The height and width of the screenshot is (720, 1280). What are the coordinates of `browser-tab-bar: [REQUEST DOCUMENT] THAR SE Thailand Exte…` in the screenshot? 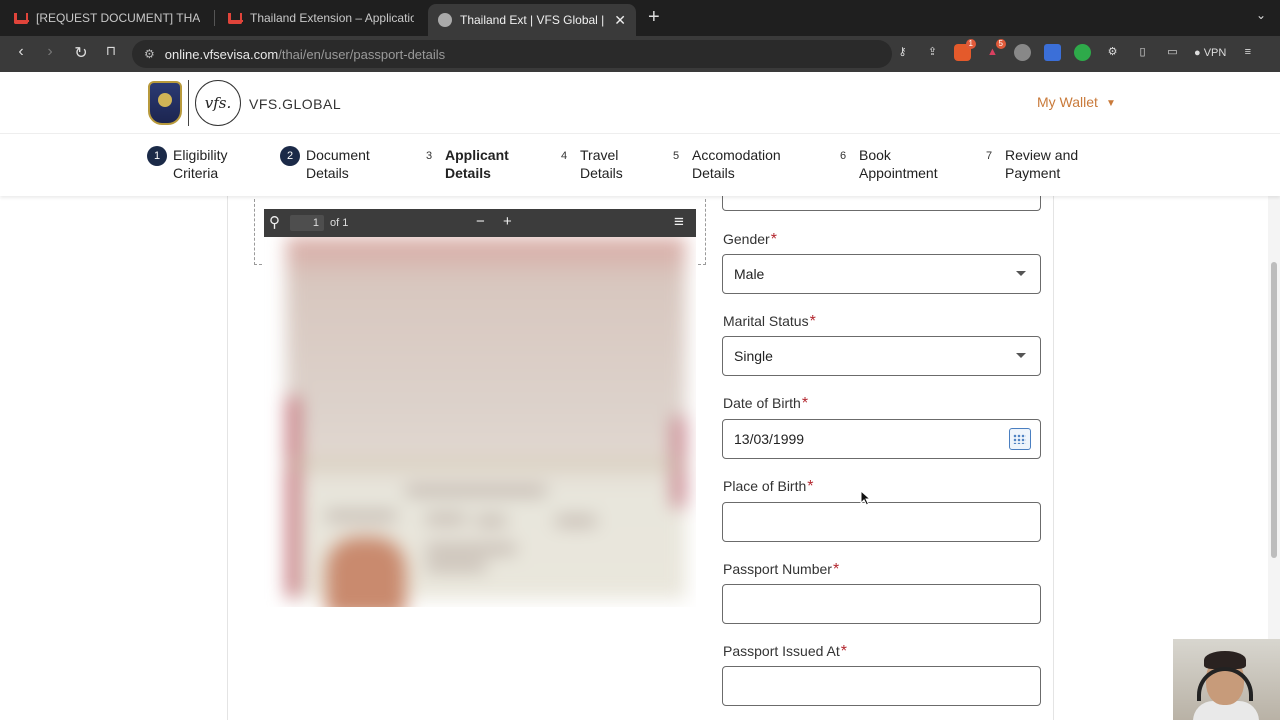 It's located at (640, 18).